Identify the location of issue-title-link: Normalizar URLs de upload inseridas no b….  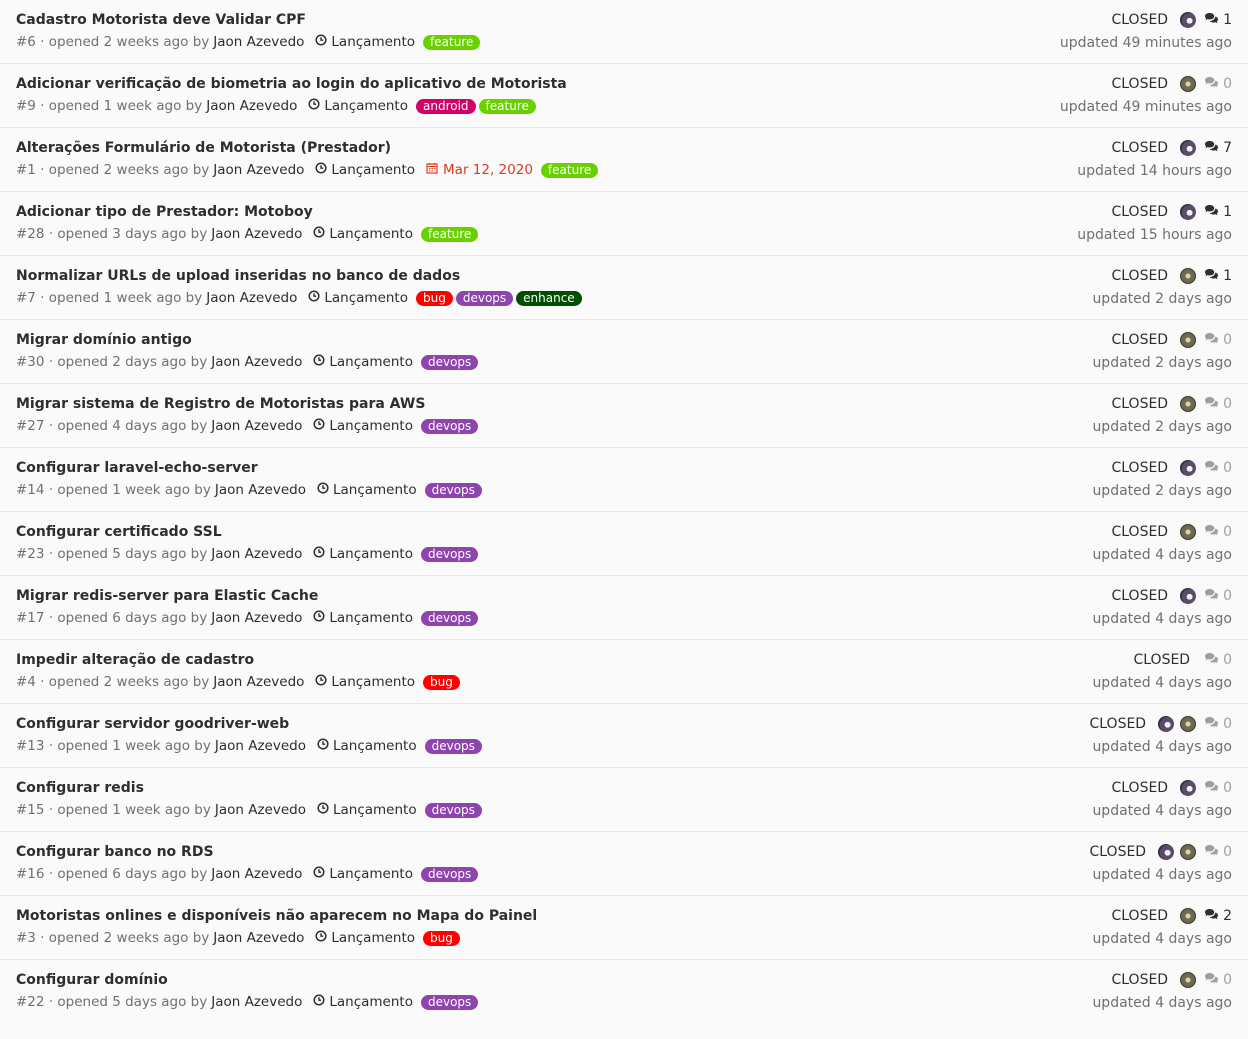
(238, 276).